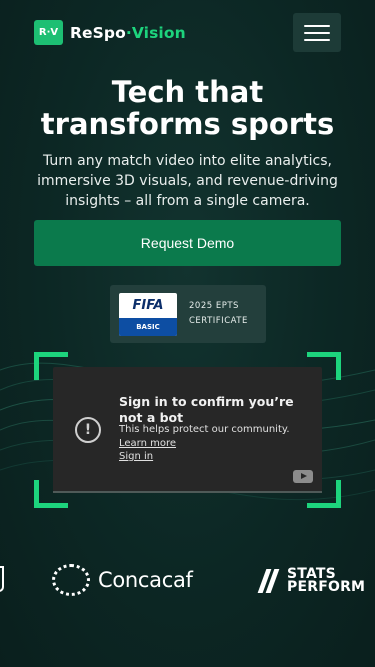 Image resolution: width=375 pixels, height=667 pixels. I want to click on youtube-icon, so click(303, 476).